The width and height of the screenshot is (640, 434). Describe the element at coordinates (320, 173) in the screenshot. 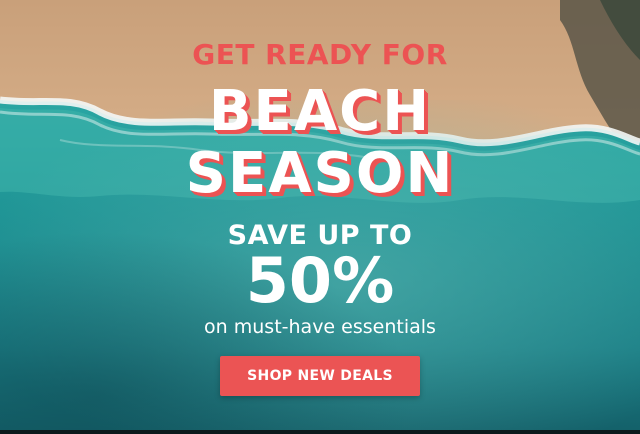

I see `headline-season: SEASON` at that location.